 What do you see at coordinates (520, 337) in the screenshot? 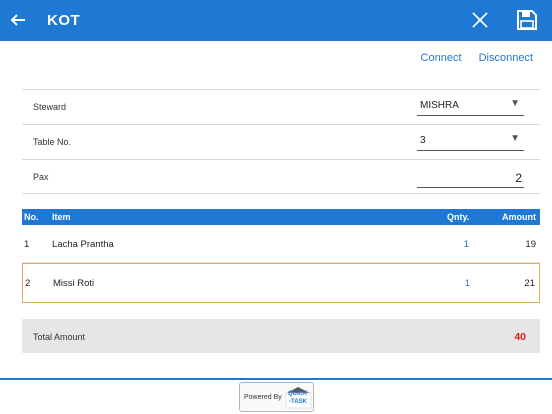
I see `total-value: 40` at bounding box center [520, 337].